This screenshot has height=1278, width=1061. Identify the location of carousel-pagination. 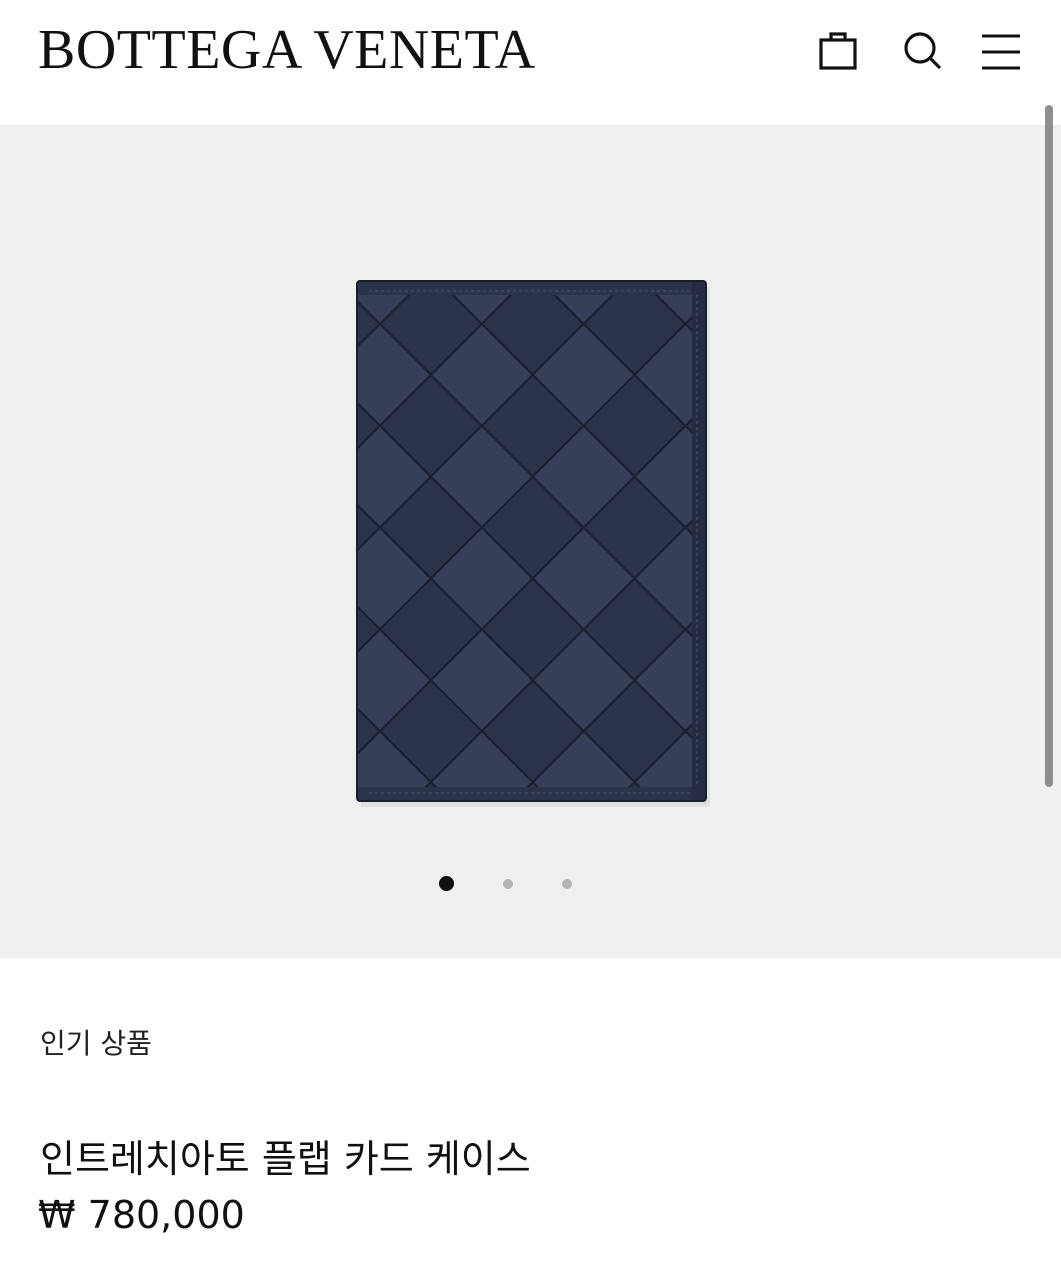
(530, 885).